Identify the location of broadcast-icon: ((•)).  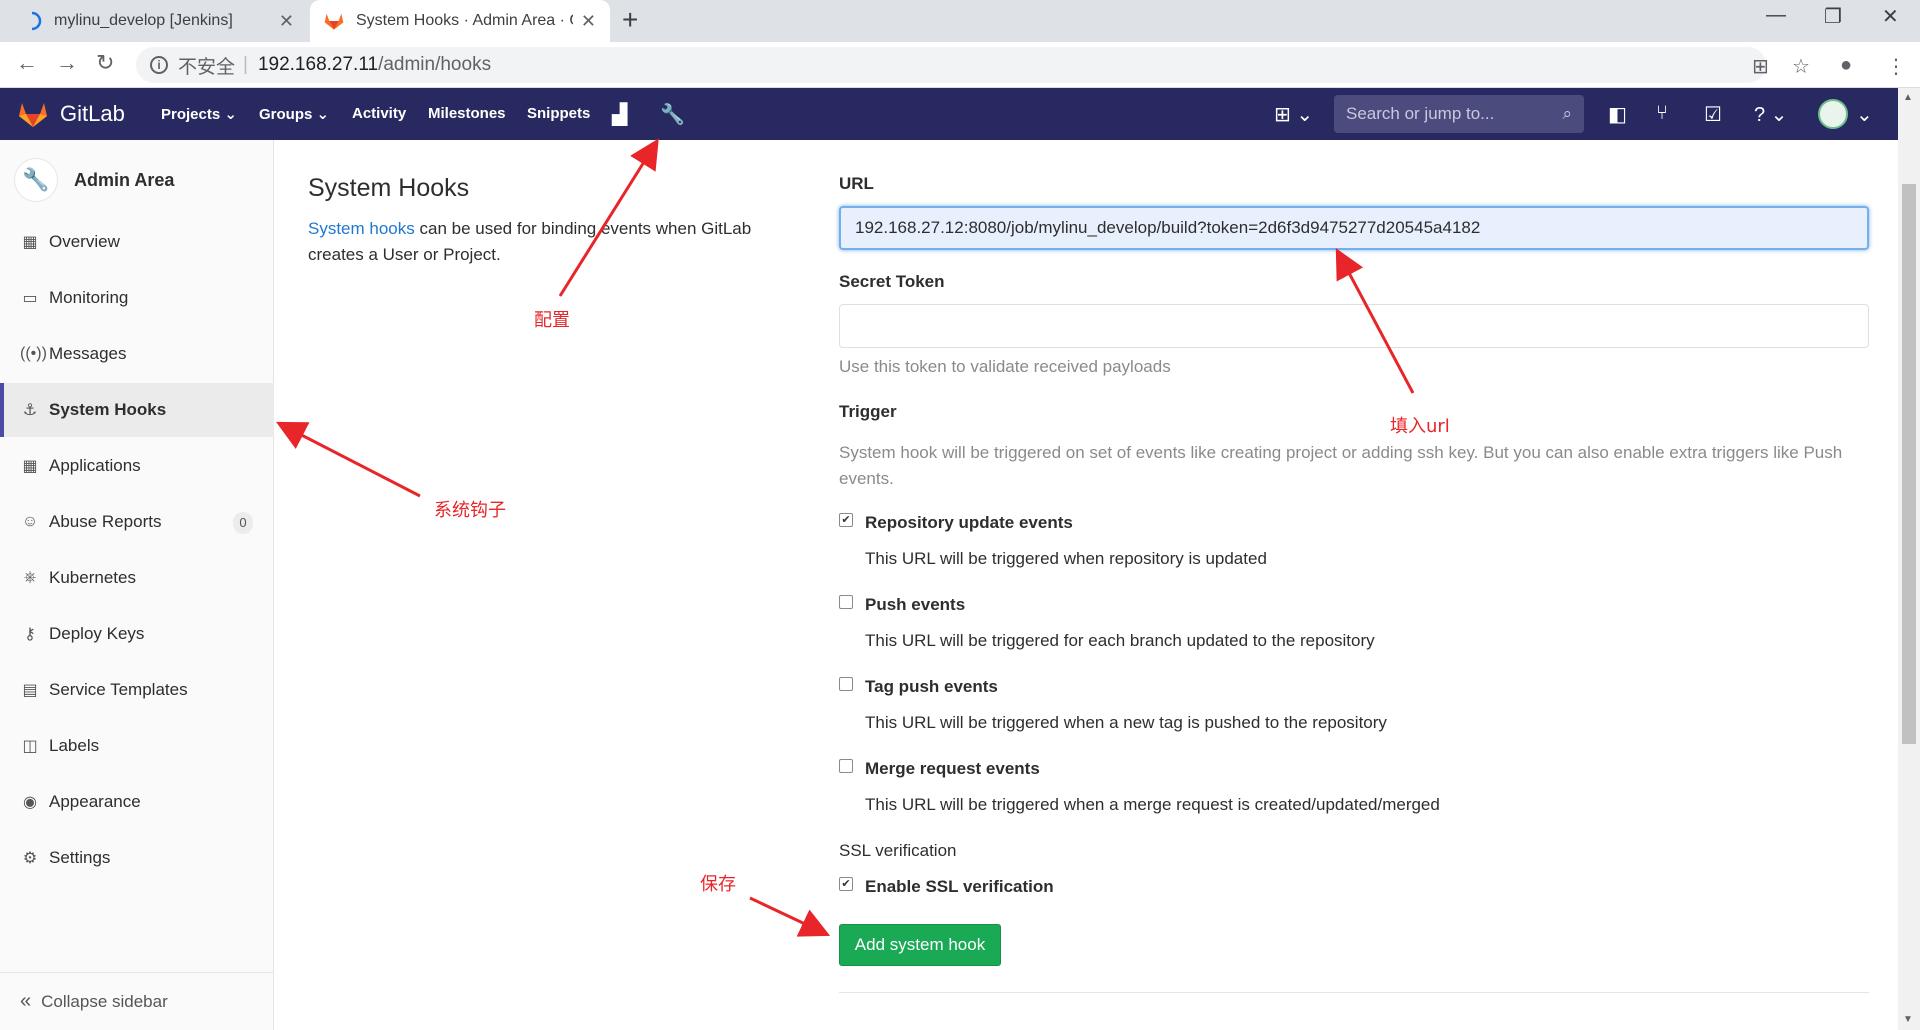
(33, 353).